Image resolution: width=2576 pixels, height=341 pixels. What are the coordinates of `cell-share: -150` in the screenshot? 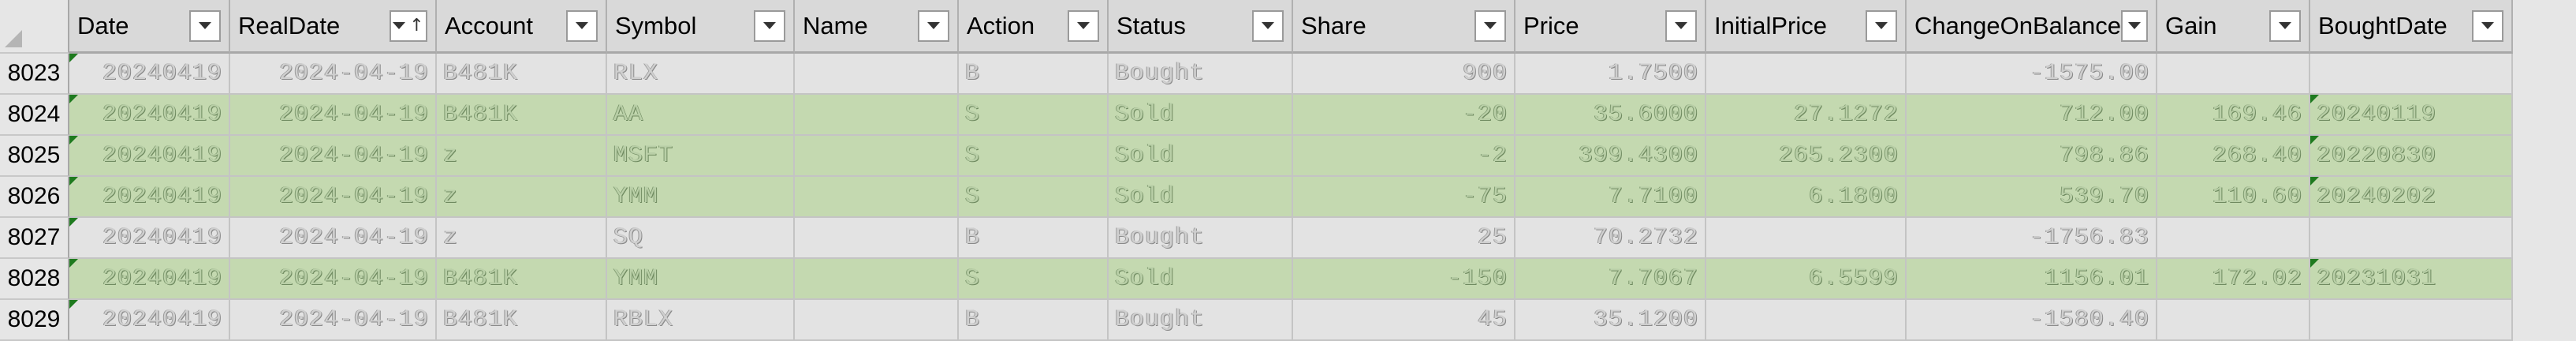 It's located at (1404, 279).